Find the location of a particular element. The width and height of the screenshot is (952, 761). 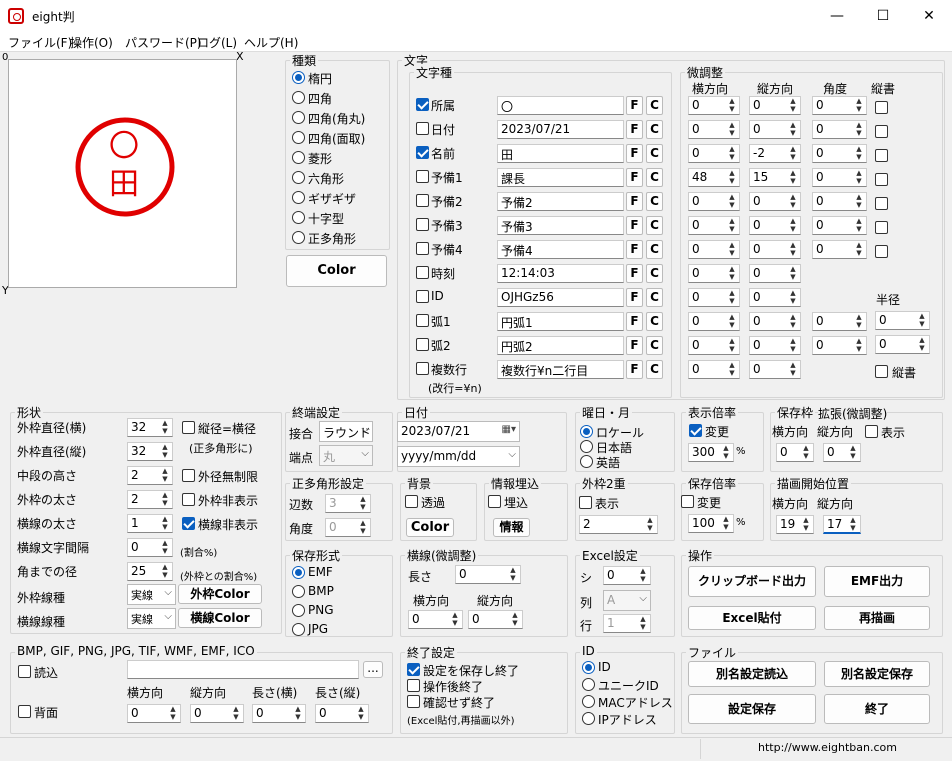

text-row-input-6: 予備4 is located at coordinates (560, 249).